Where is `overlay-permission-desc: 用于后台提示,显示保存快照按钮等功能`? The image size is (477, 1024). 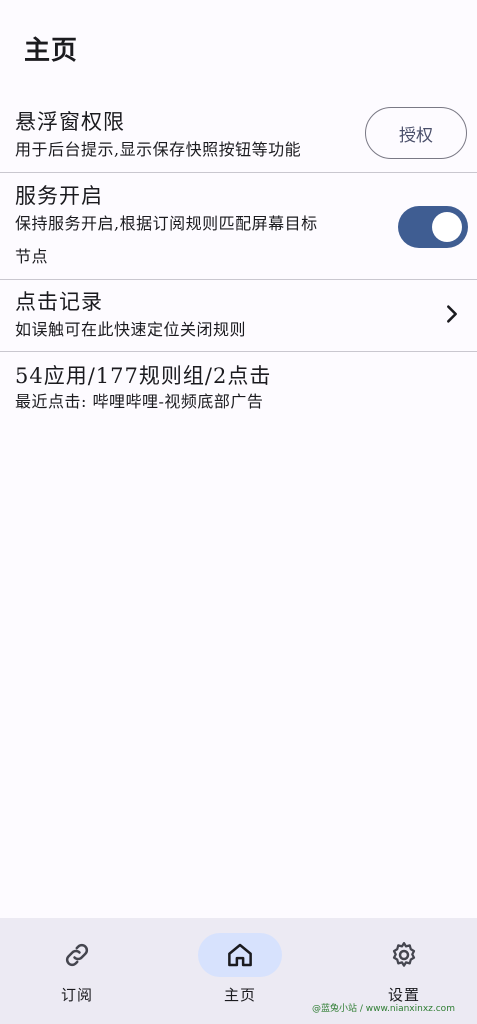
overlay-permission-desc: 用于后台提示,显示保存快照按钮等功能 is located at coordinates (158, 149).